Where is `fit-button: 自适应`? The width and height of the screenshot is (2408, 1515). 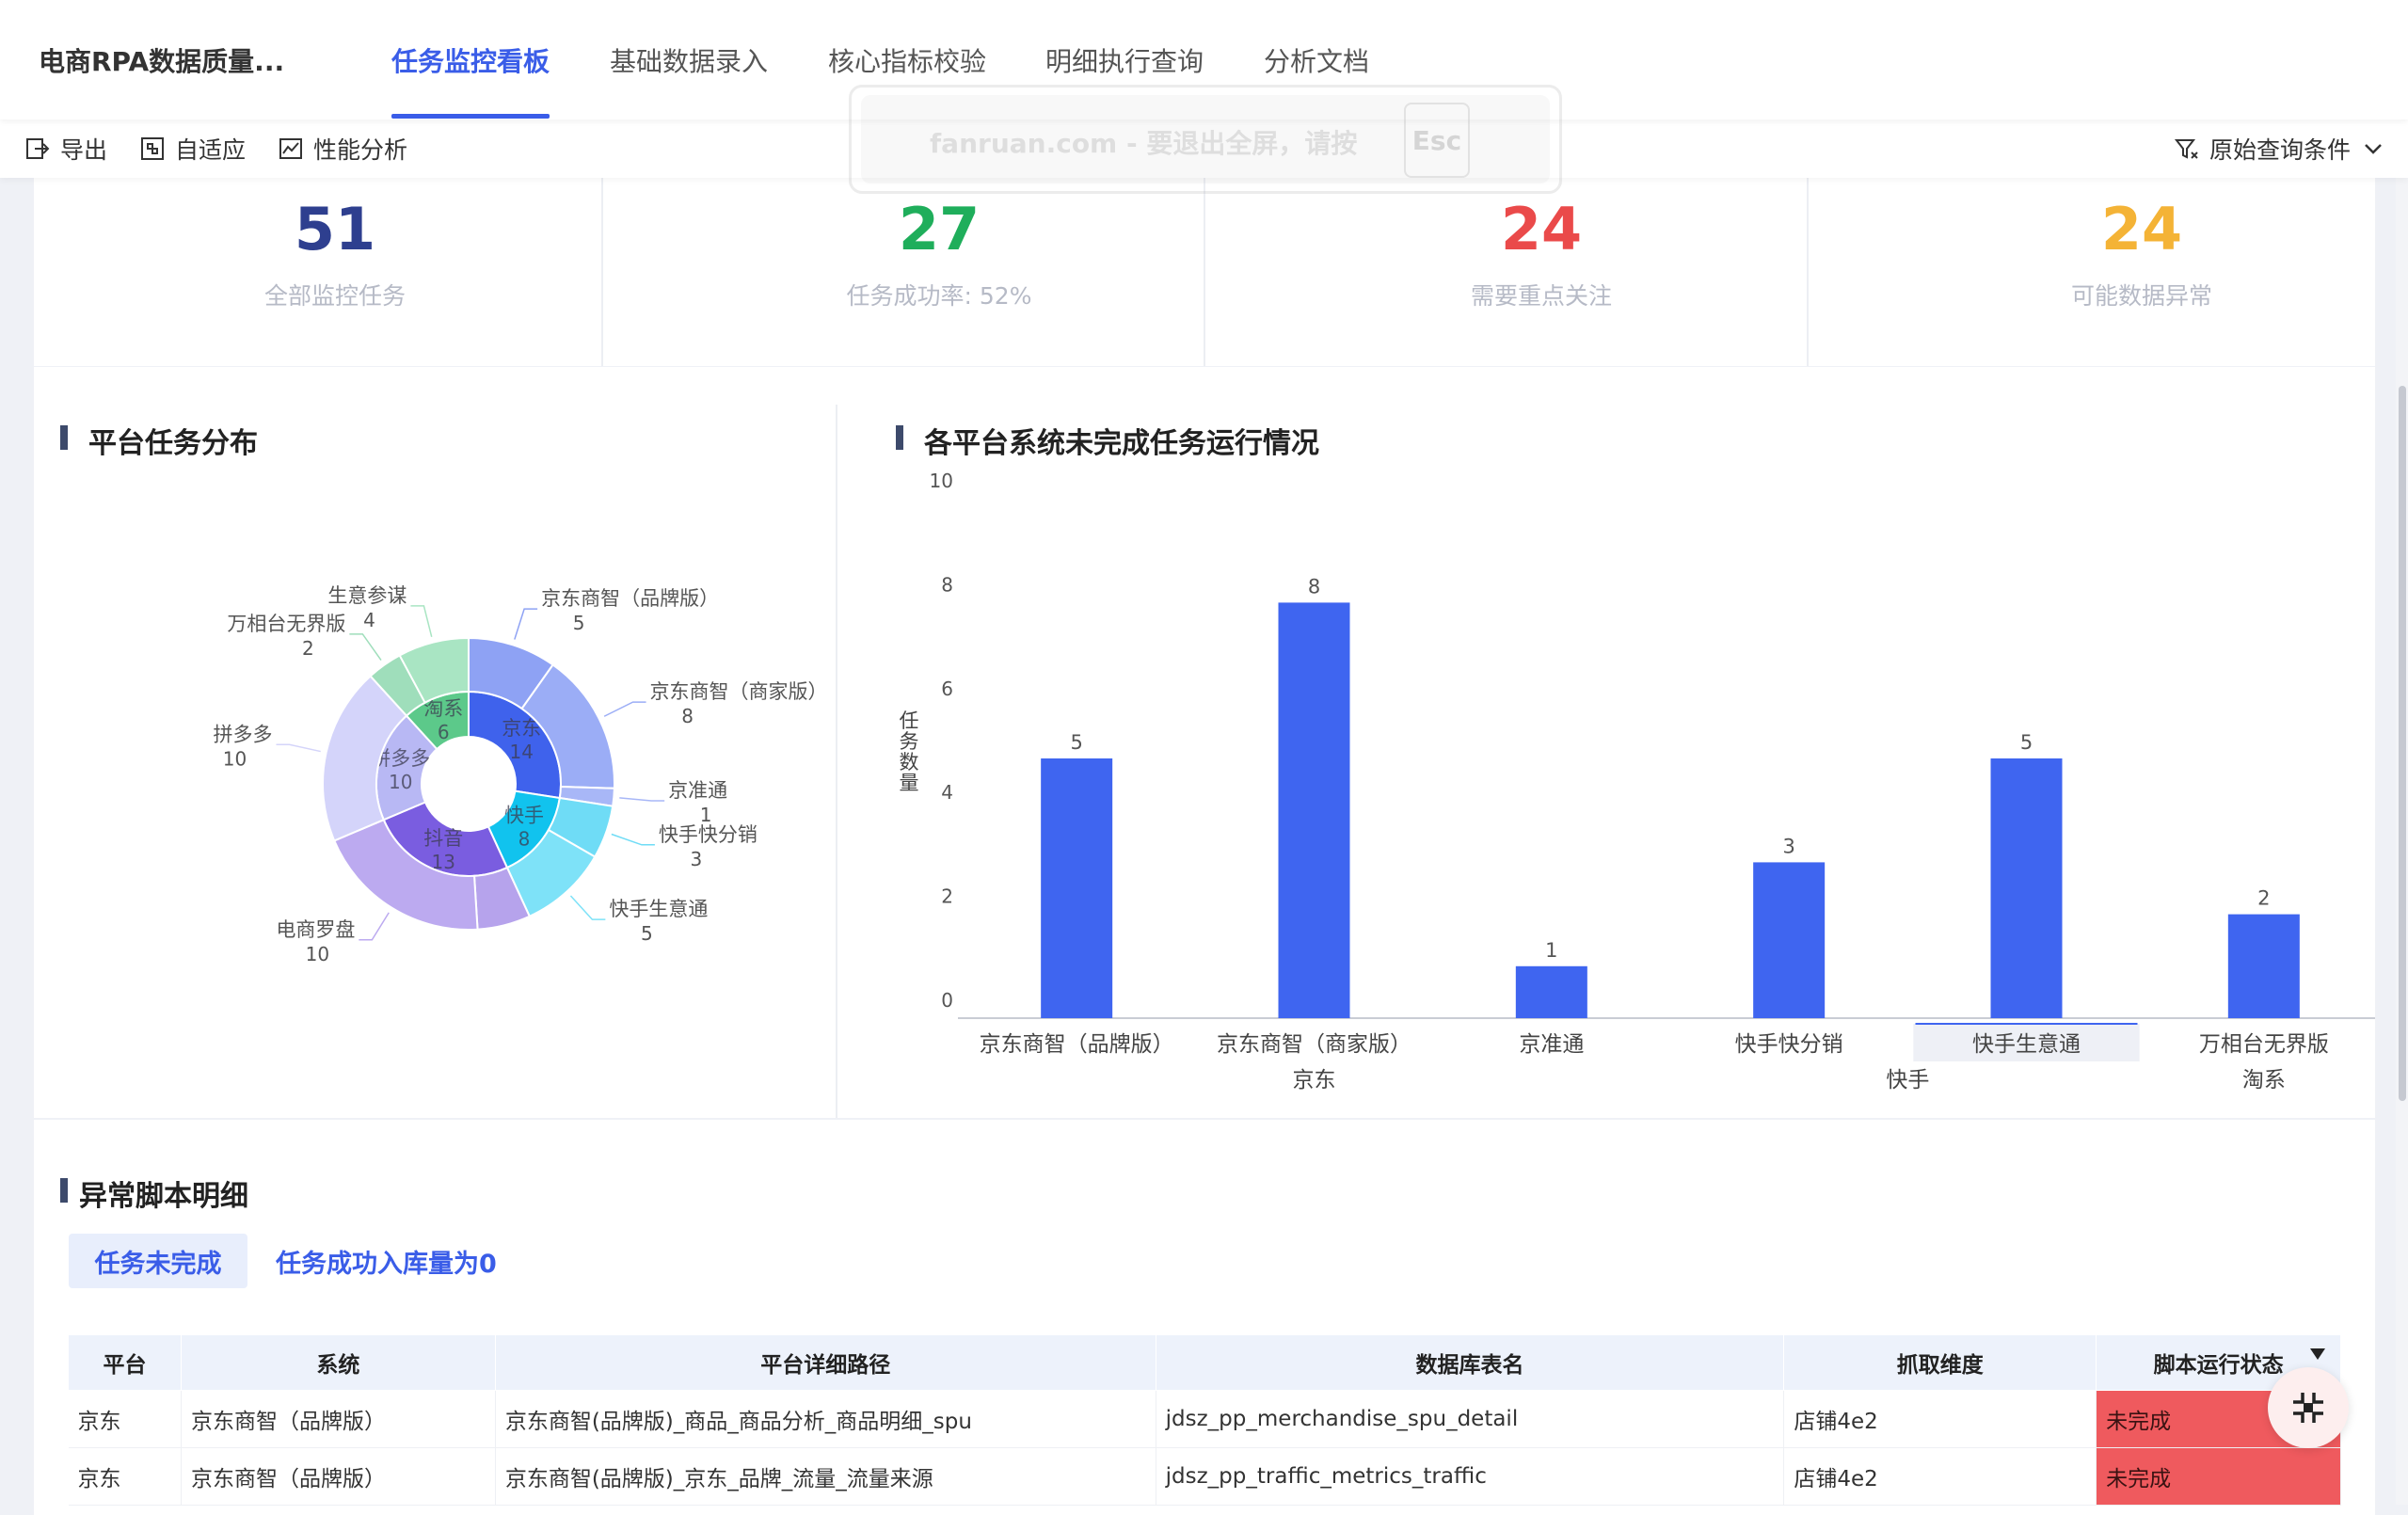
fit-button: 自适应 is located at coordinates (192, 149).